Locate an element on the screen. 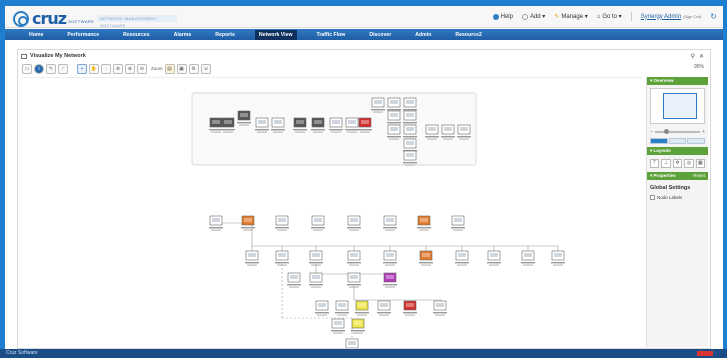 The image size is (727, 358). info-icon: i is located at coordinates (39, 68).